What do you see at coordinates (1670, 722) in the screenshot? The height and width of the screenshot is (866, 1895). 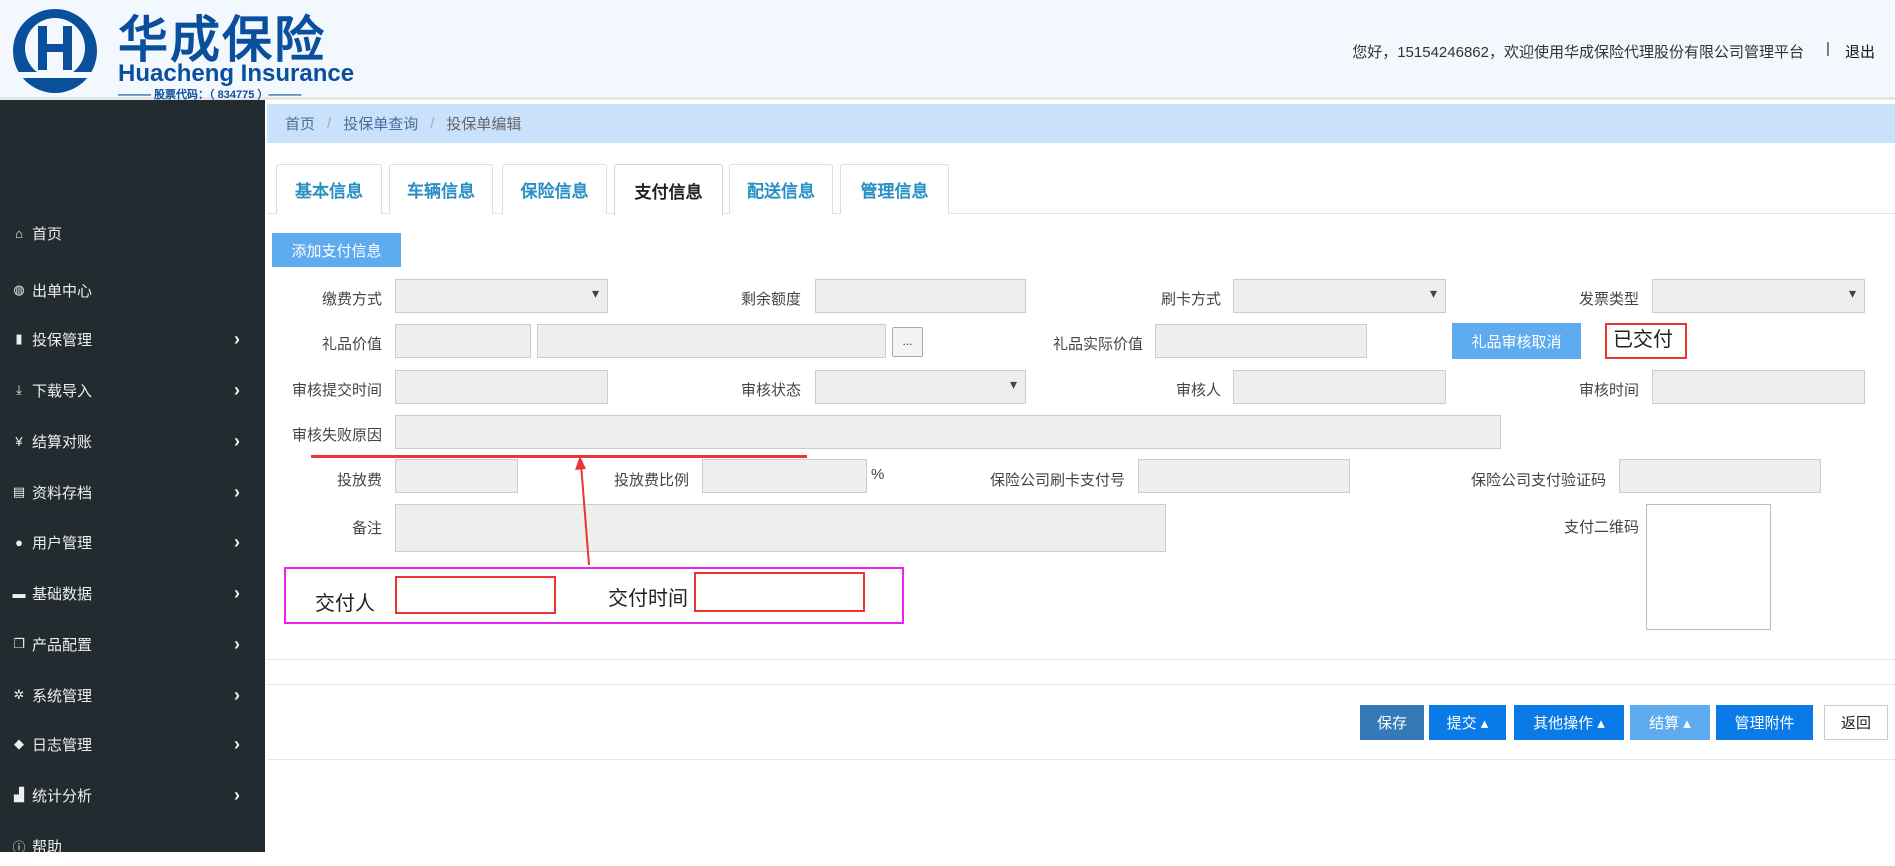 I see `settle-button: 结算 ▴` at bounding box center [1670, 722].